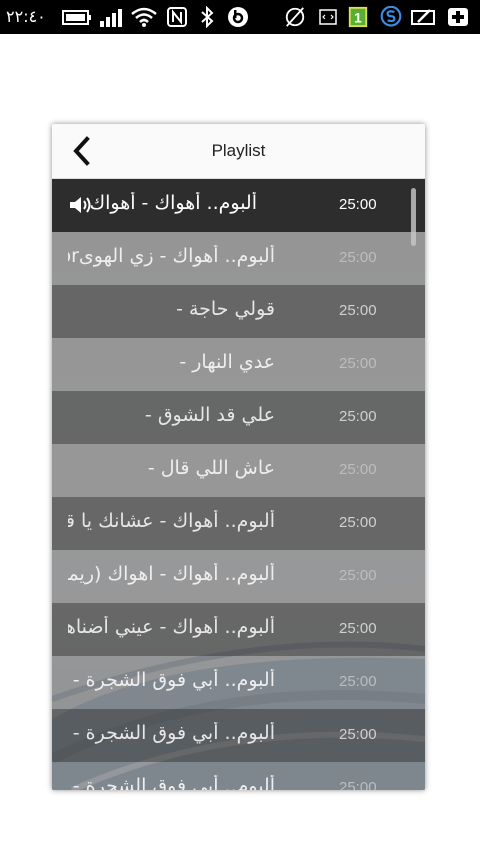  Describe the element at coordinates (171, 782) in the screenshot. I see `track-title: ألبوم.. أبي فوق الشجرة - بتلوموني` at that location.